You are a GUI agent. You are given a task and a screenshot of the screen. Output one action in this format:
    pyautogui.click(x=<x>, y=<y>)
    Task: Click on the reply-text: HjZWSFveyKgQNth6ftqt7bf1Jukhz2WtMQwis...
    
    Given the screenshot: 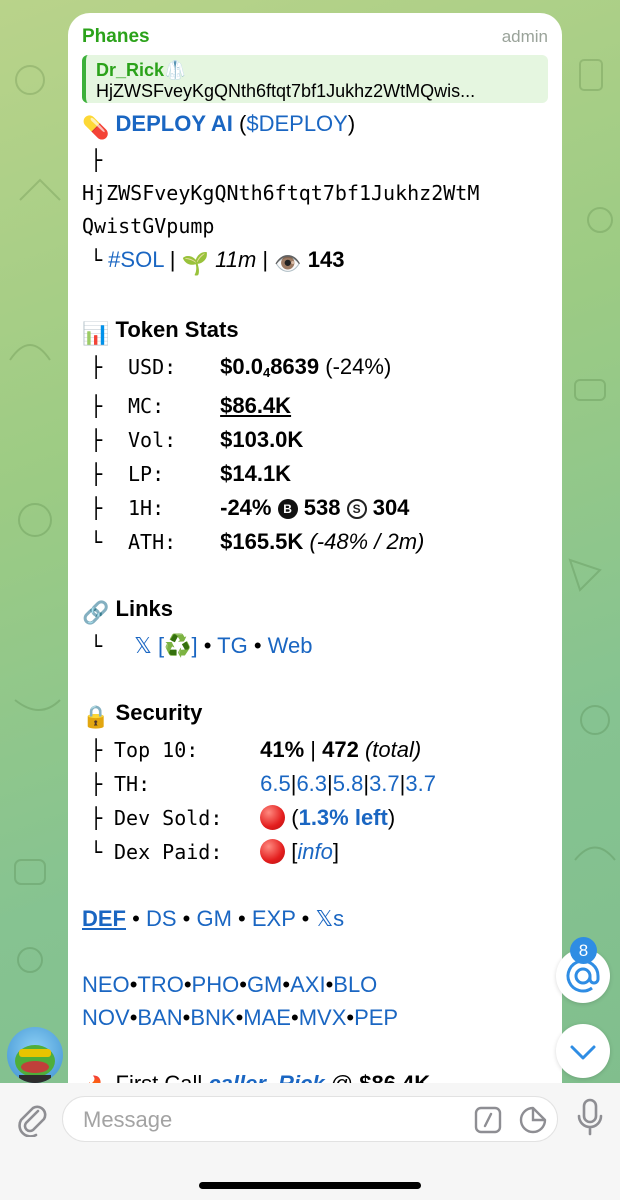 What is the action you would take?
    pyautogui.click(x=286, y=91)
    